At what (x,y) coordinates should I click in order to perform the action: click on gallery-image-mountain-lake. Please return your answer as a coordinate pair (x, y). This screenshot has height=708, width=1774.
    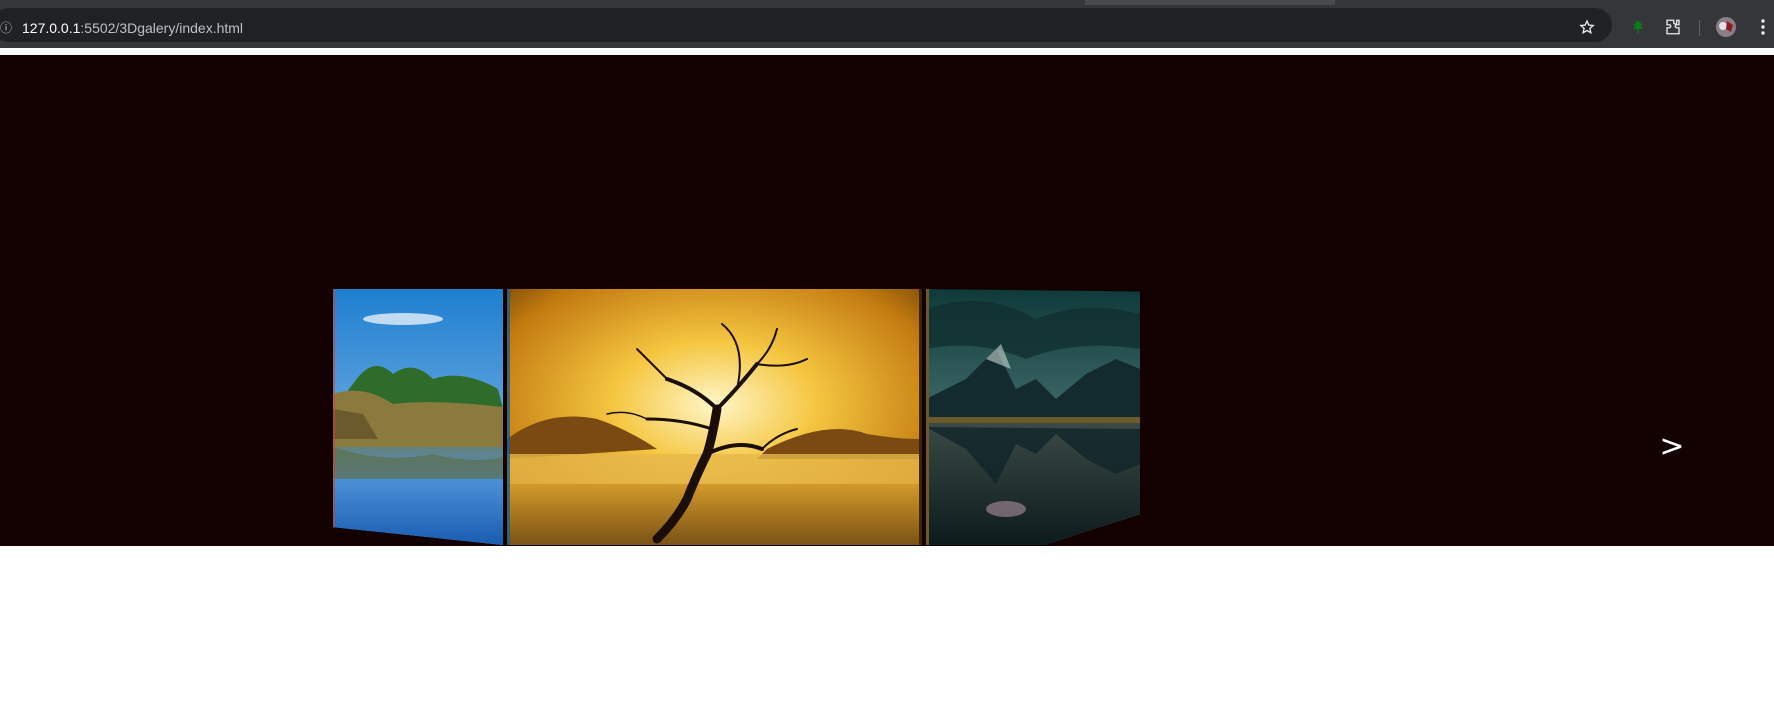
    Looking at the image, I should click on (1033, 417).